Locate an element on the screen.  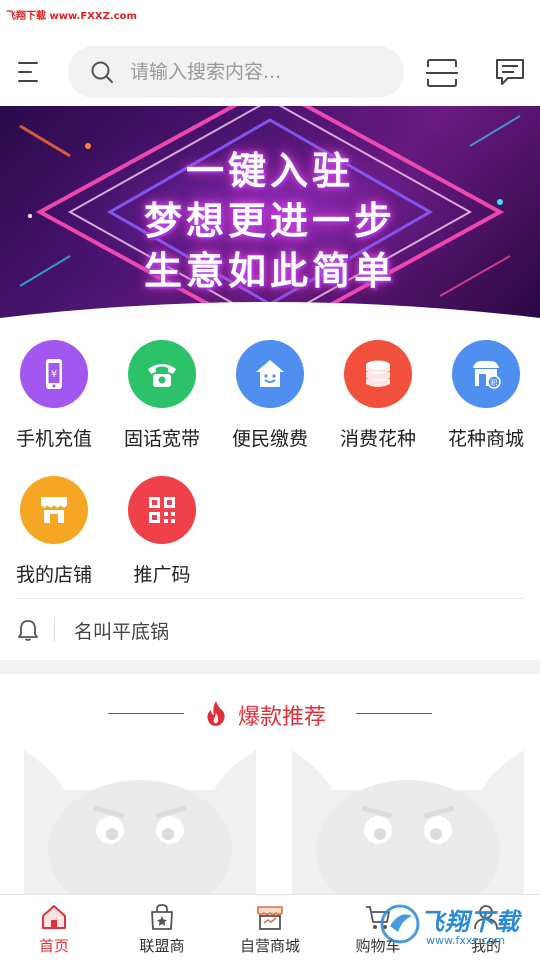
notice-bar: 名叫平底锅 is located at coordinates (270, 630).